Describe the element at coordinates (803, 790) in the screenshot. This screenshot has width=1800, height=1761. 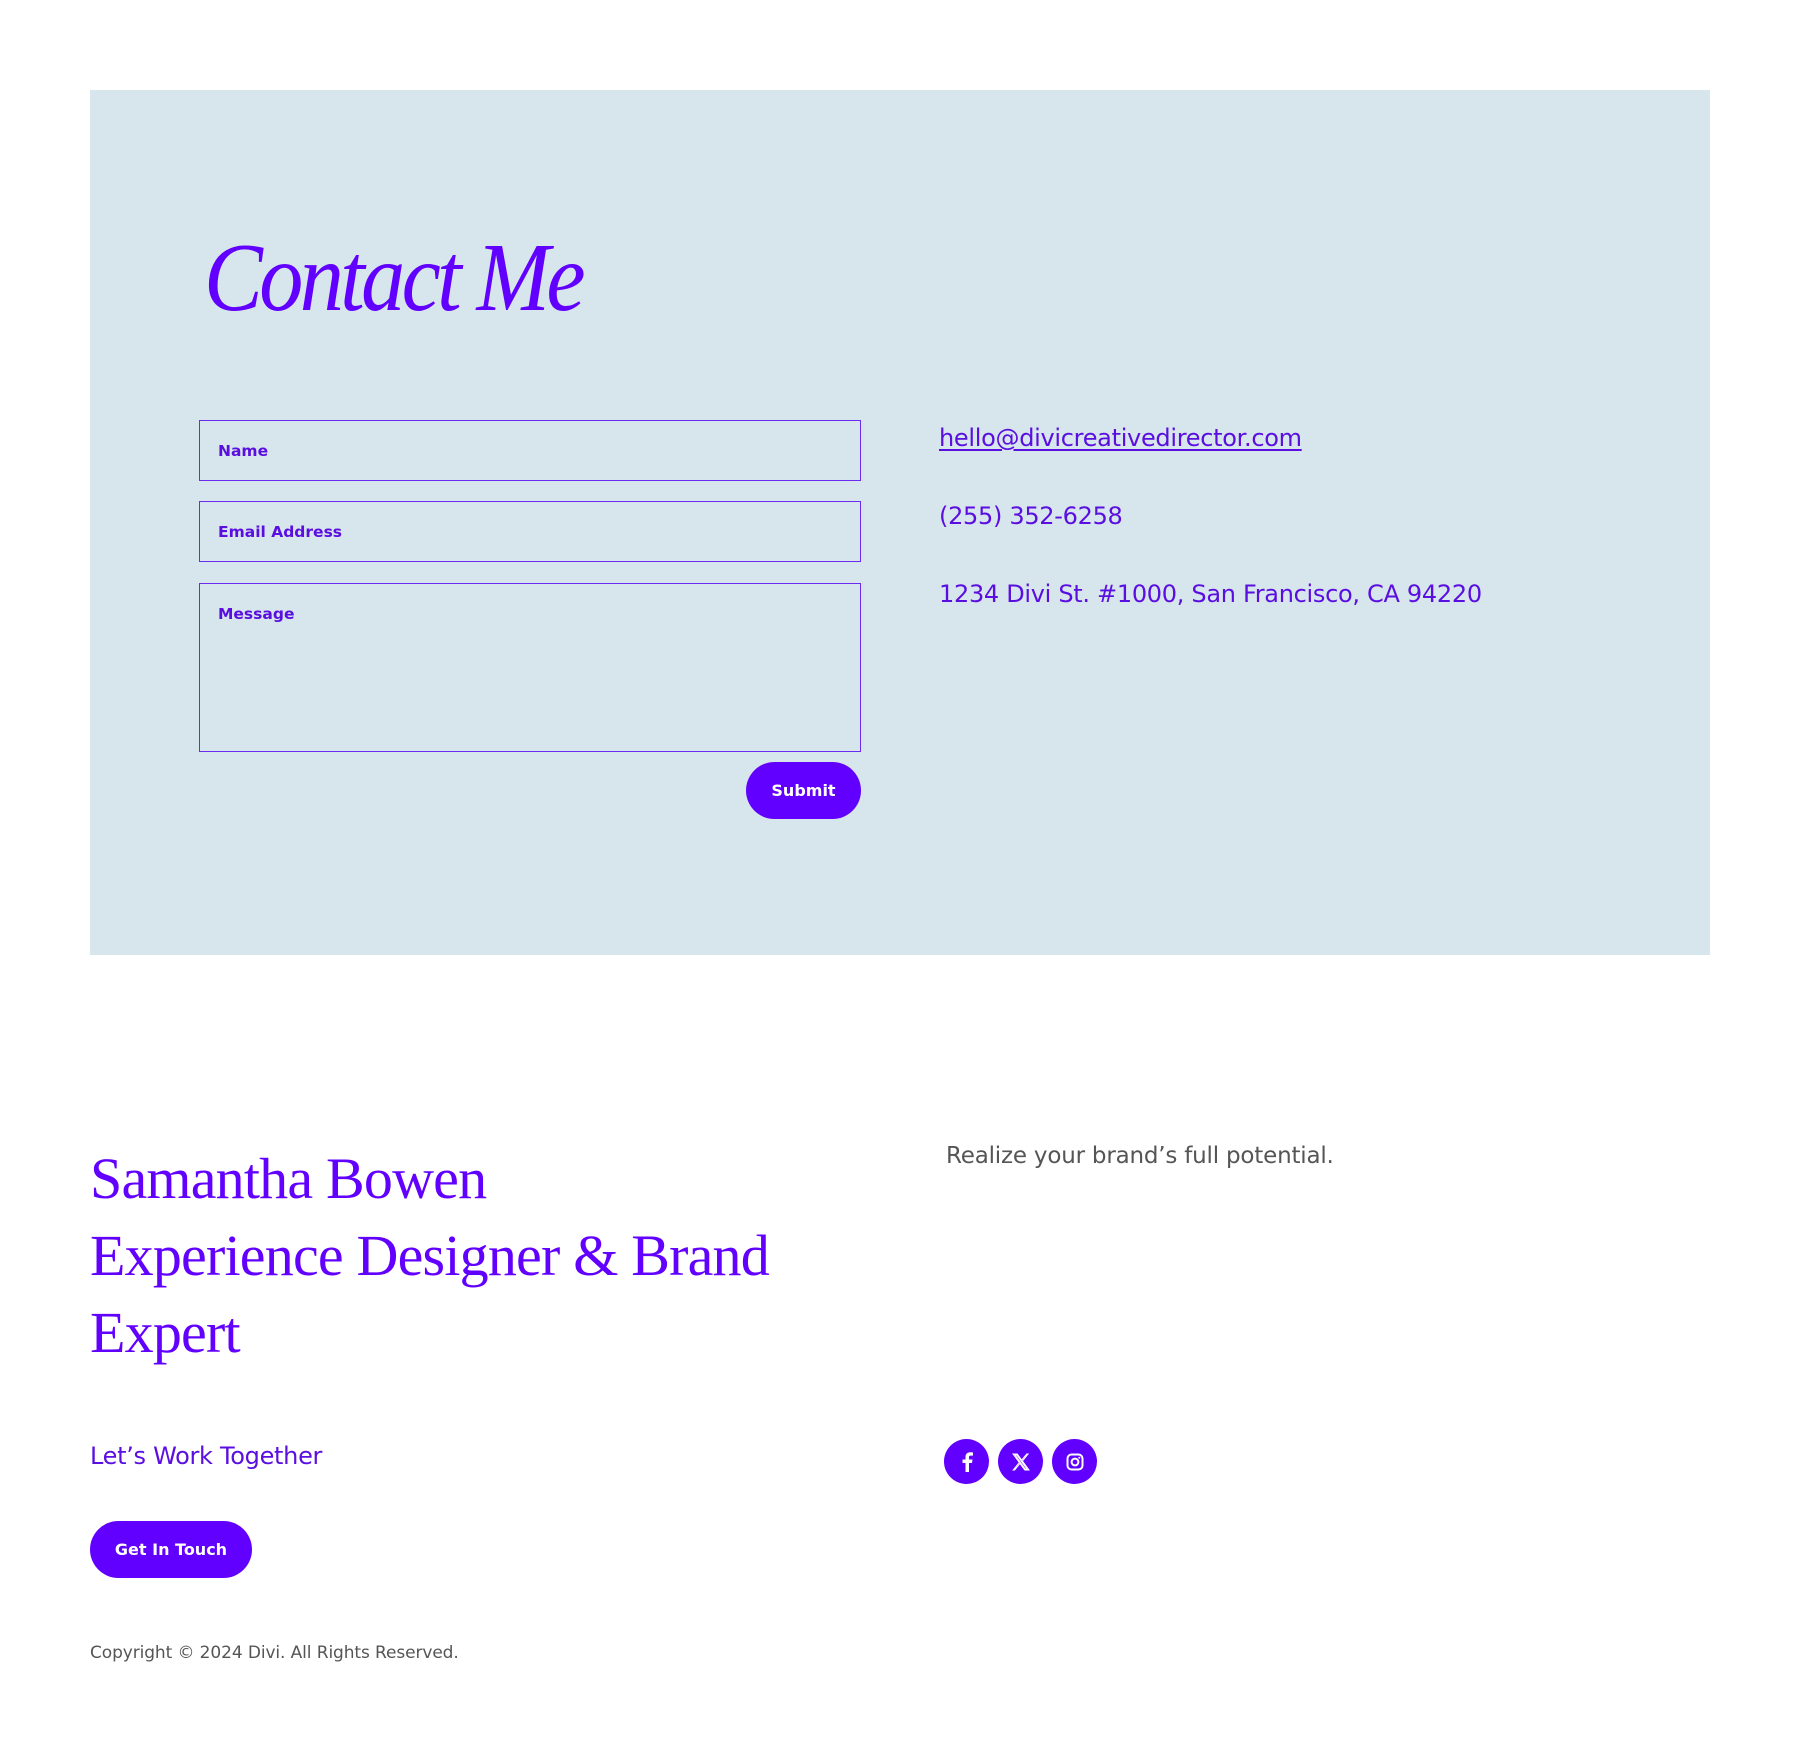
I see `submit-button: Submit` at that location.